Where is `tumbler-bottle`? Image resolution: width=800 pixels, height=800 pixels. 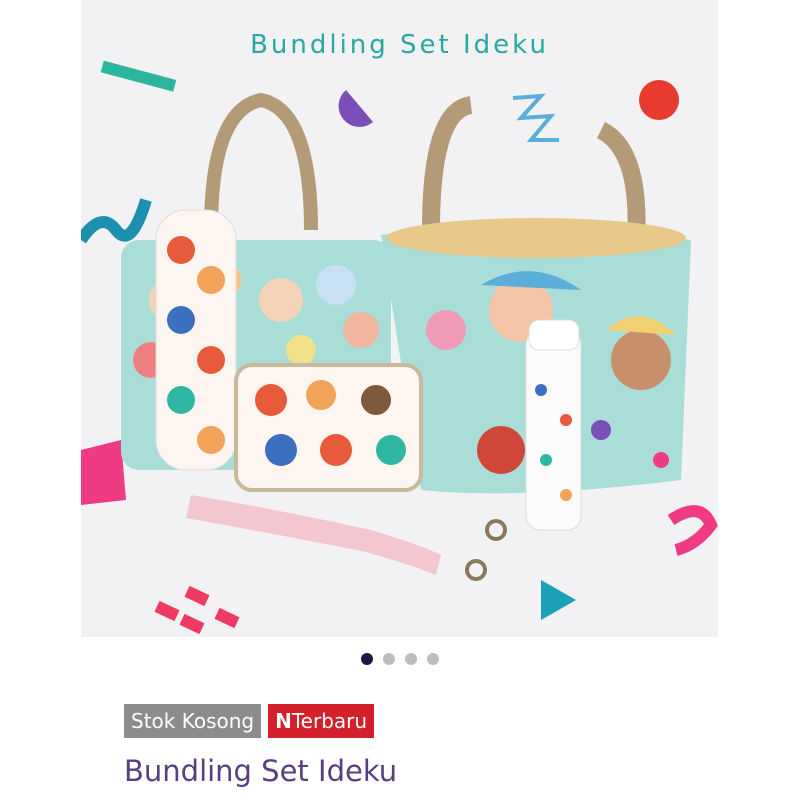
tumbler-bottle is located at coordinates (553, 430).